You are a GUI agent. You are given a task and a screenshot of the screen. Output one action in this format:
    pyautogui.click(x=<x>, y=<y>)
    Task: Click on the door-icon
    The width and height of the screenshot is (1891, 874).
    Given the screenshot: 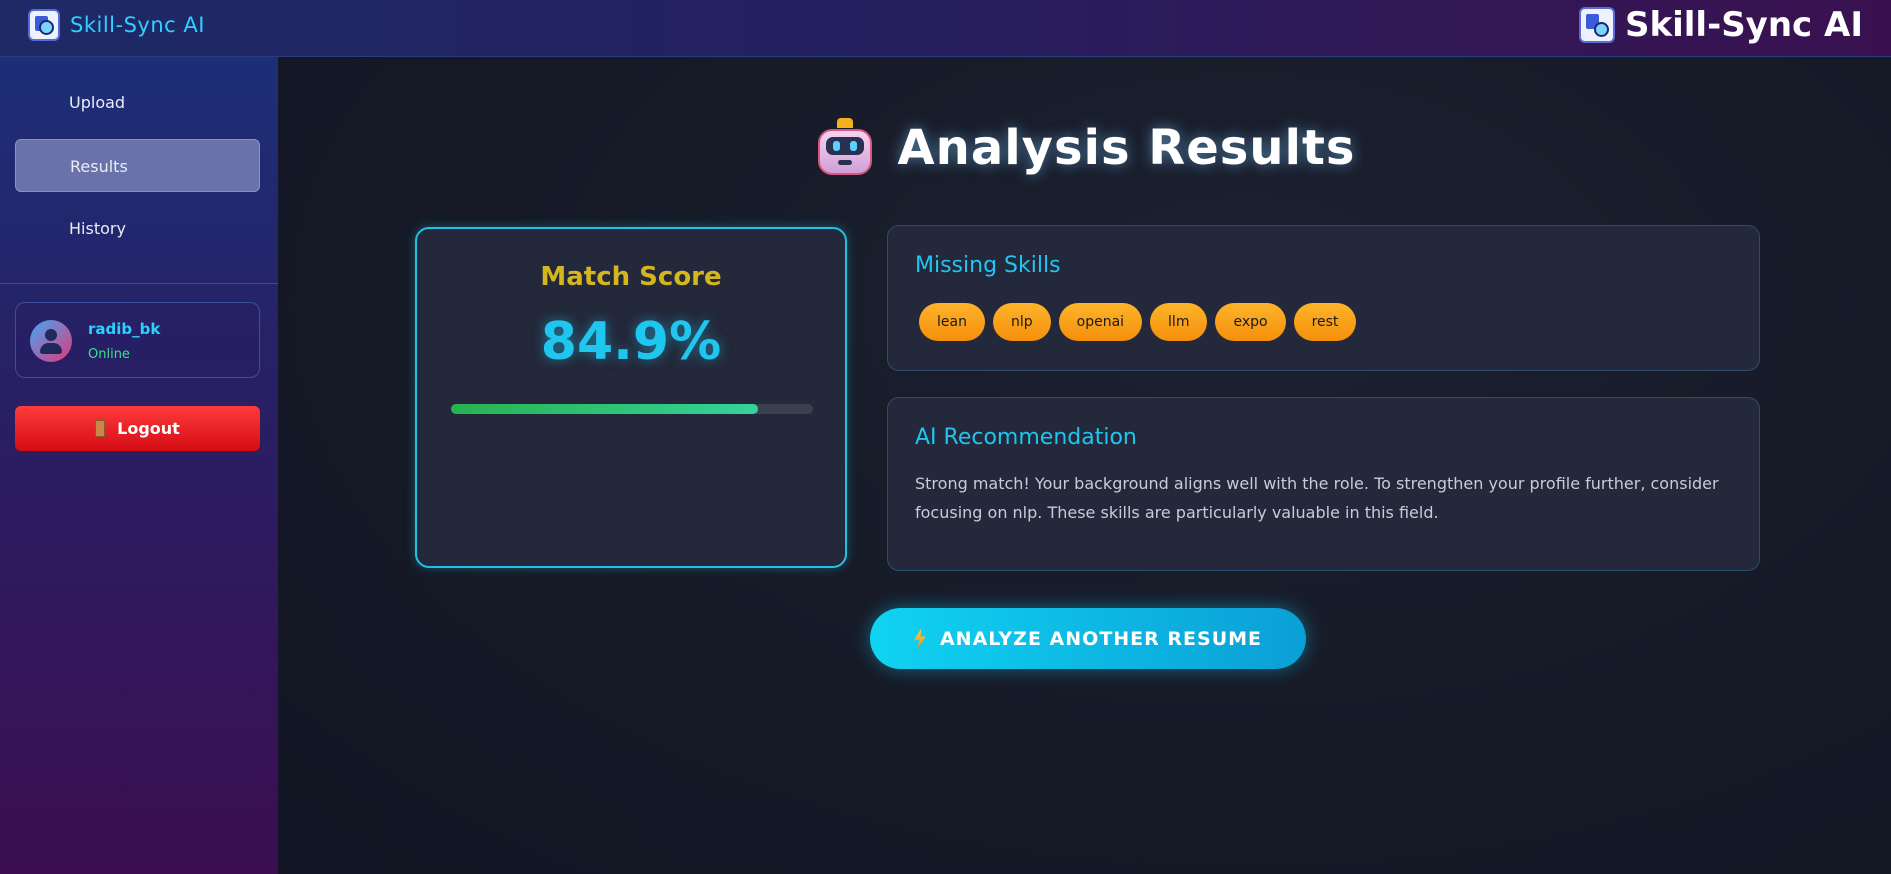 What is the action you would take?
    pyautogui.click(x=100, y=428)
    